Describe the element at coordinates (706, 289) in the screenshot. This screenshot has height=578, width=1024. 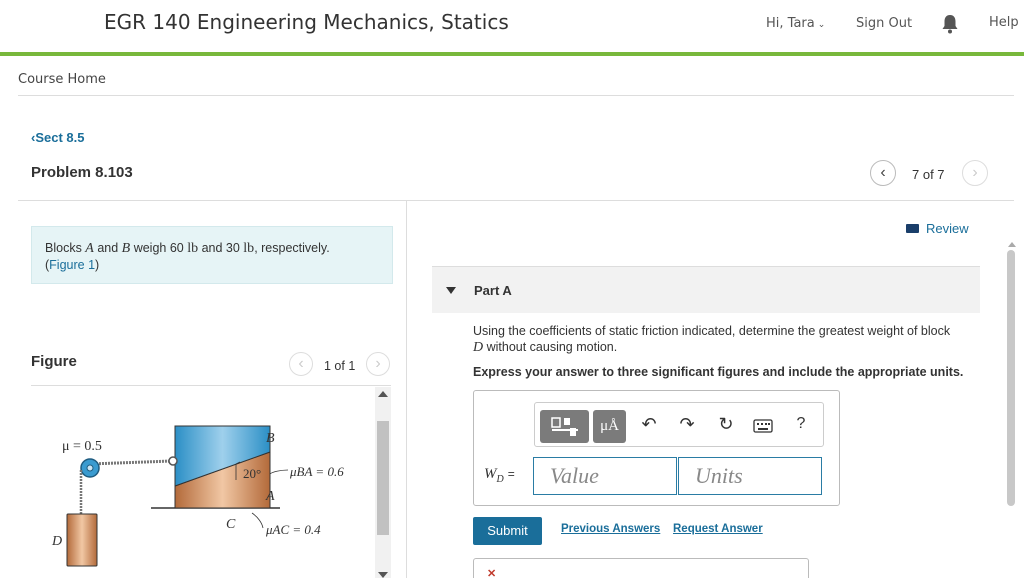
I see `part-header` at that location.